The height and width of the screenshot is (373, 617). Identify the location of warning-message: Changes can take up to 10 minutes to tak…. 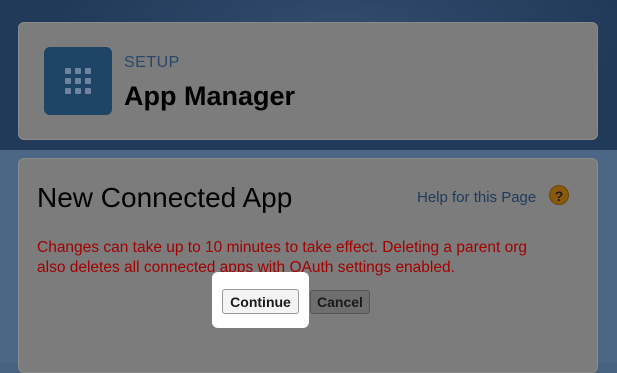
(307, 258).